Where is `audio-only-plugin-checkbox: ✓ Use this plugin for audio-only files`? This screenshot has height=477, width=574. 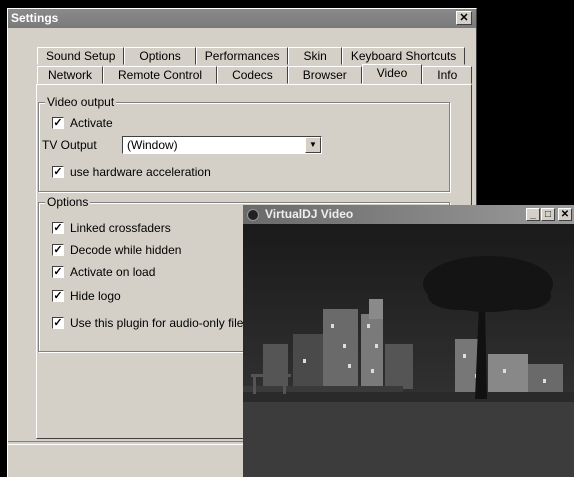 audio-only-plugin-checkbox: ✓ Use this plugin for audio-only files is located at coordinates (150, 323).